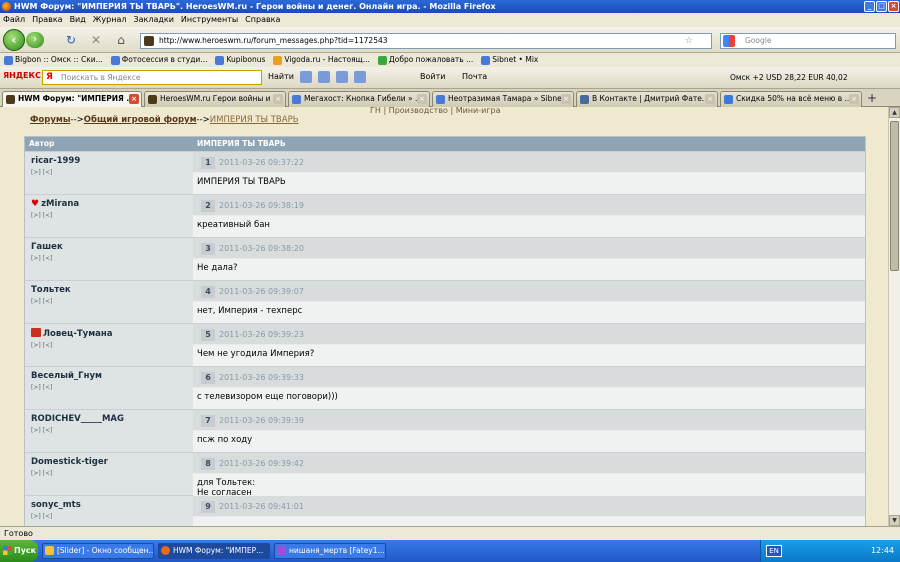 The height and width of the screenshot is (562, 900). Describe the element at coordinates (242, 60) in the screenshot. I see `bookmark-item: Kupibonus` at that location.